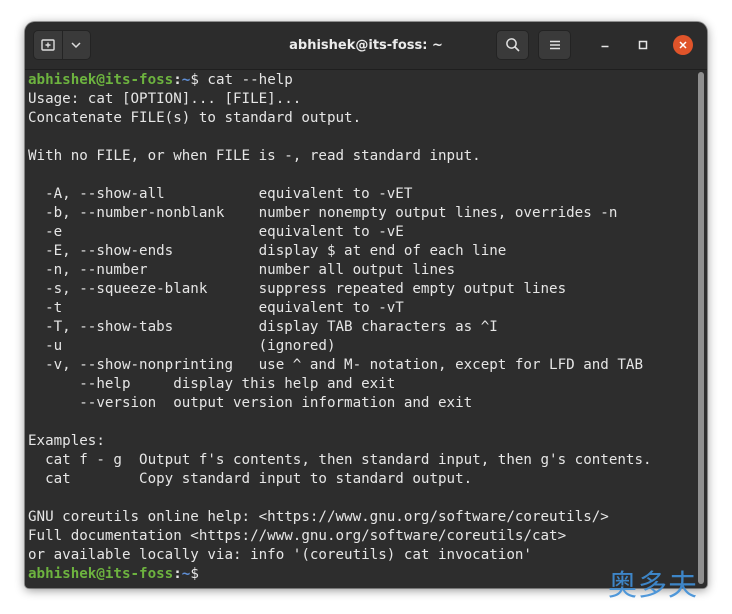 This screenshot has width=732, height=614. I want to click on new-tab-icon, so click(48, 45).